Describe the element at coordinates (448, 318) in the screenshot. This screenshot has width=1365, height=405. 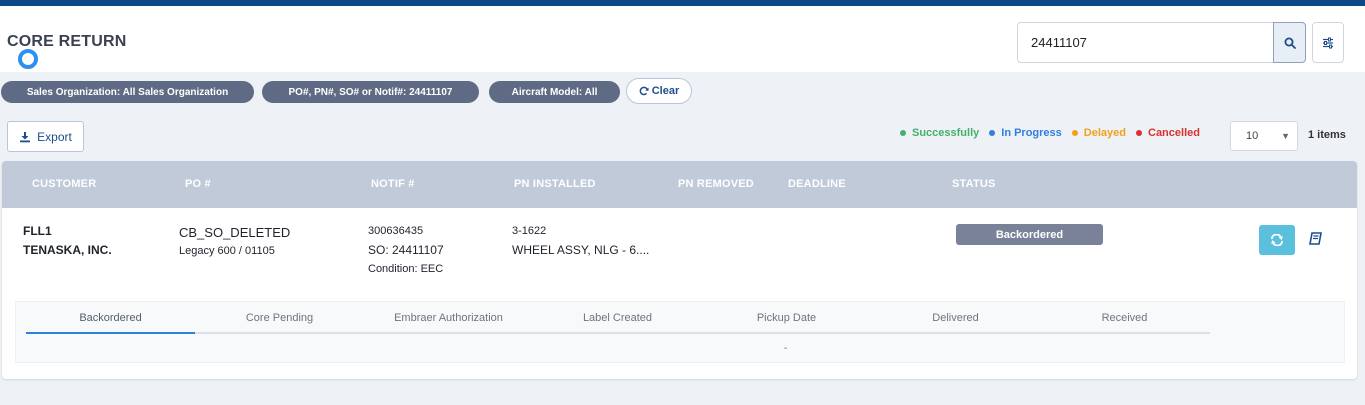
I see `tracker-step-embraer-authorization: Embraer Authorization` at that location.